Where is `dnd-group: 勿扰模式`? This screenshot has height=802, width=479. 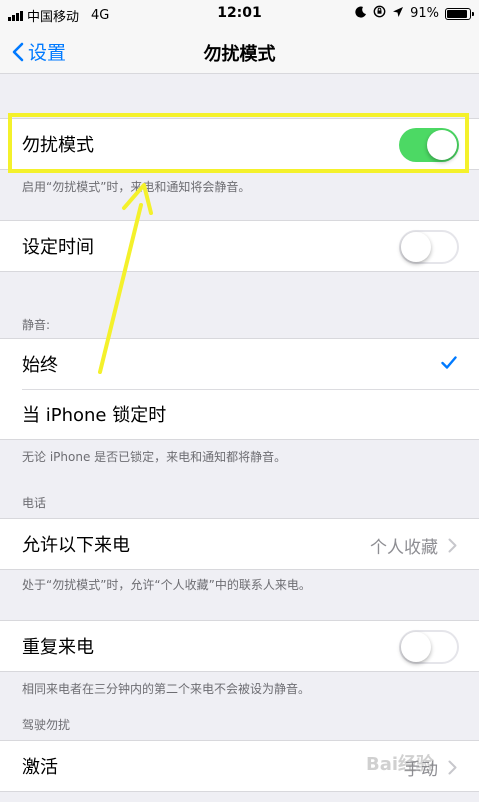
dnd-group: 勿扰模式 is located at coordinates (239, 144).